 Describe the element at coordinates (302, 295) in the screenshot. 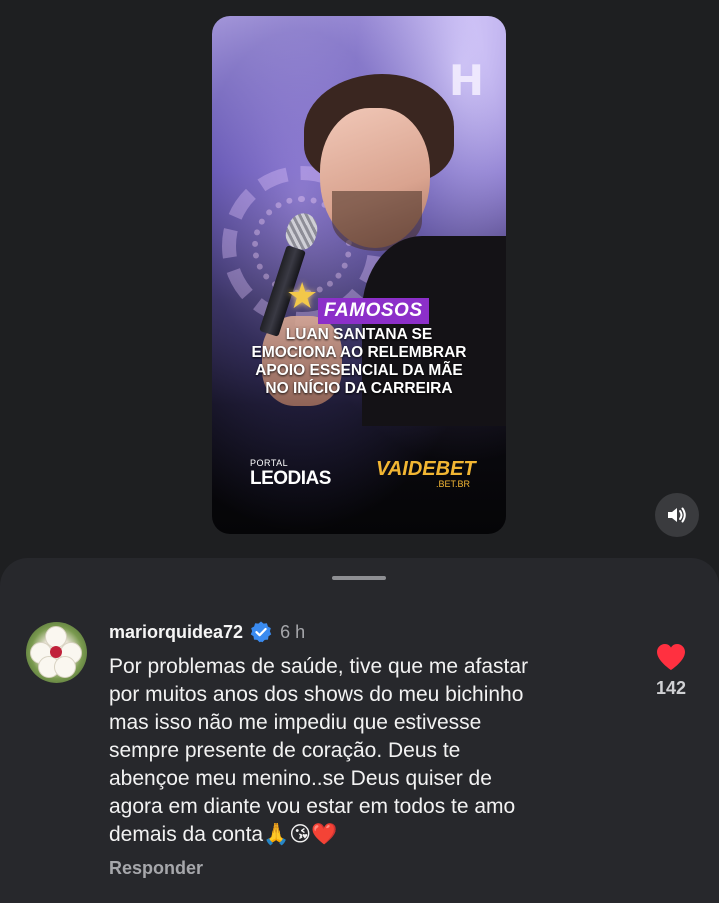

I see `star-icon: ★` at that location.